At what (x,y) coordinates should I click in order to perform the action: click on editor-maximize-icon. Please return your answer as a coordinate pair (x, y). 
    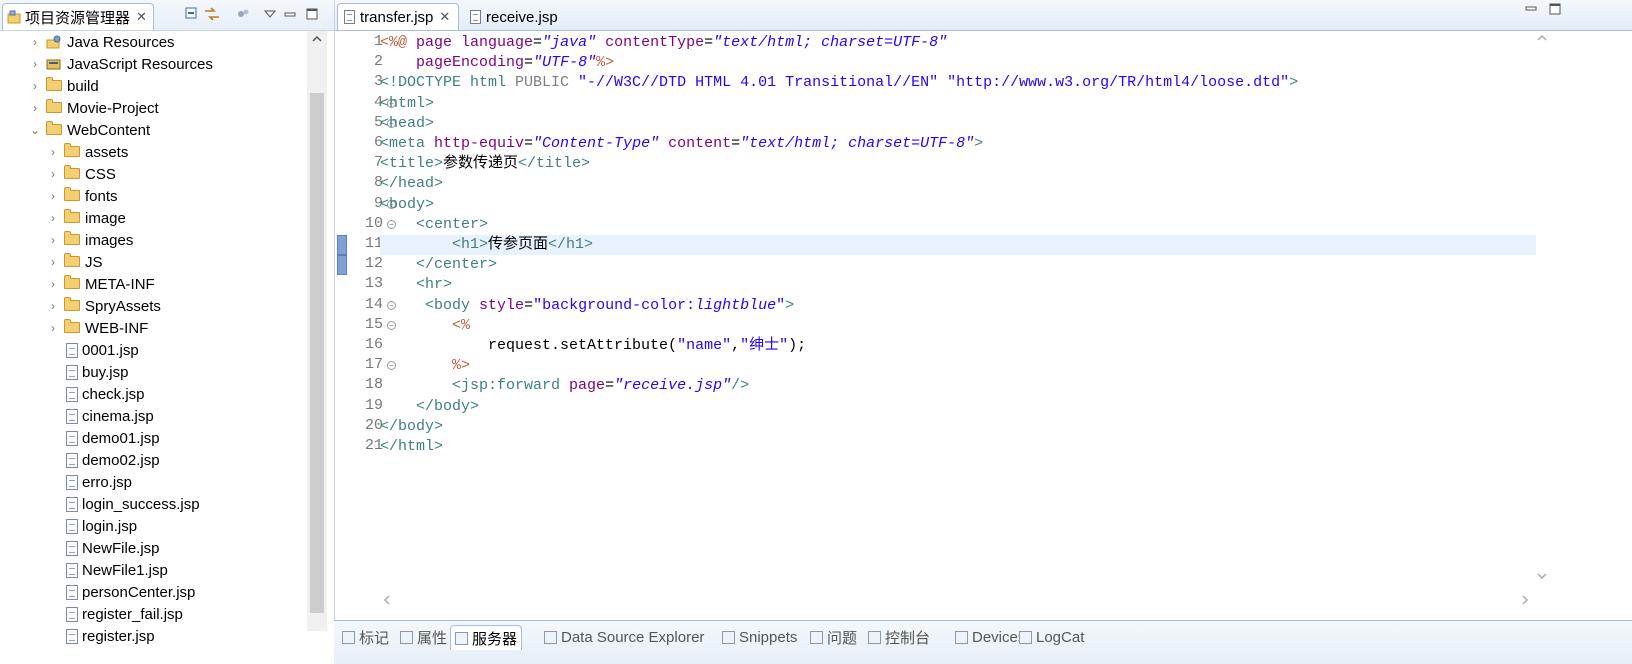
    Looking at the image, I should click on (1555, 10).